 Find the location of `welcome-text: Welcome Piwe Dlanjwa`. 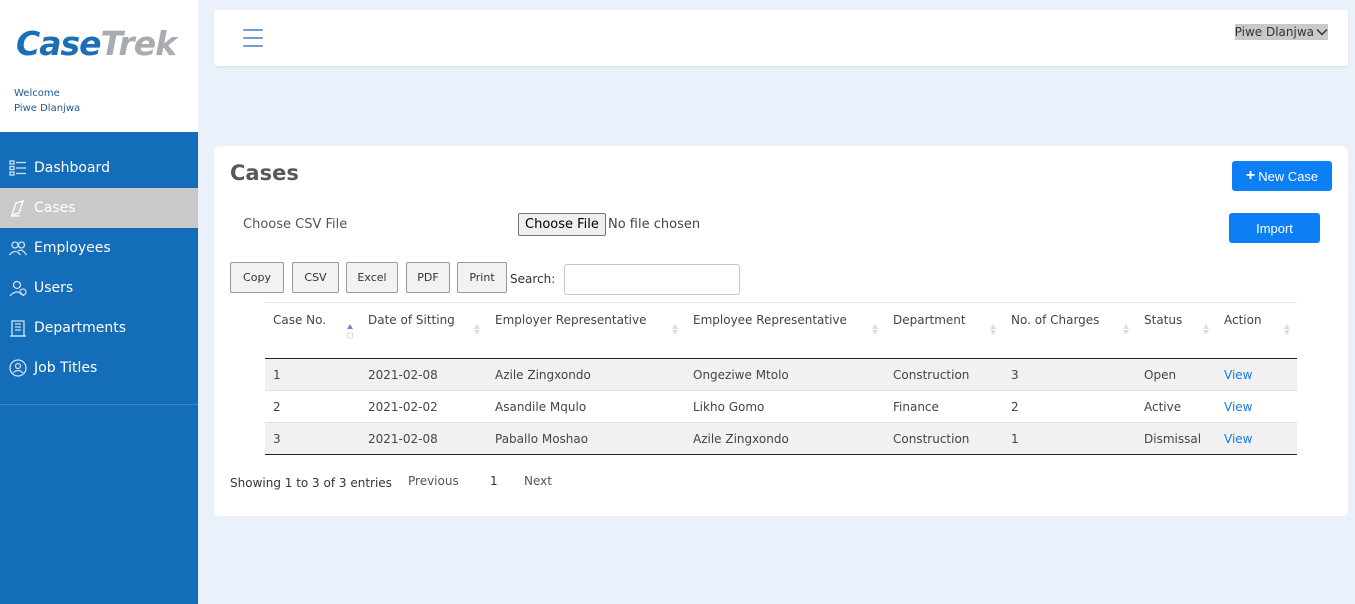

welcome-text: Welcome Piwe Dlanjwa is located at coordinates (47, 101).